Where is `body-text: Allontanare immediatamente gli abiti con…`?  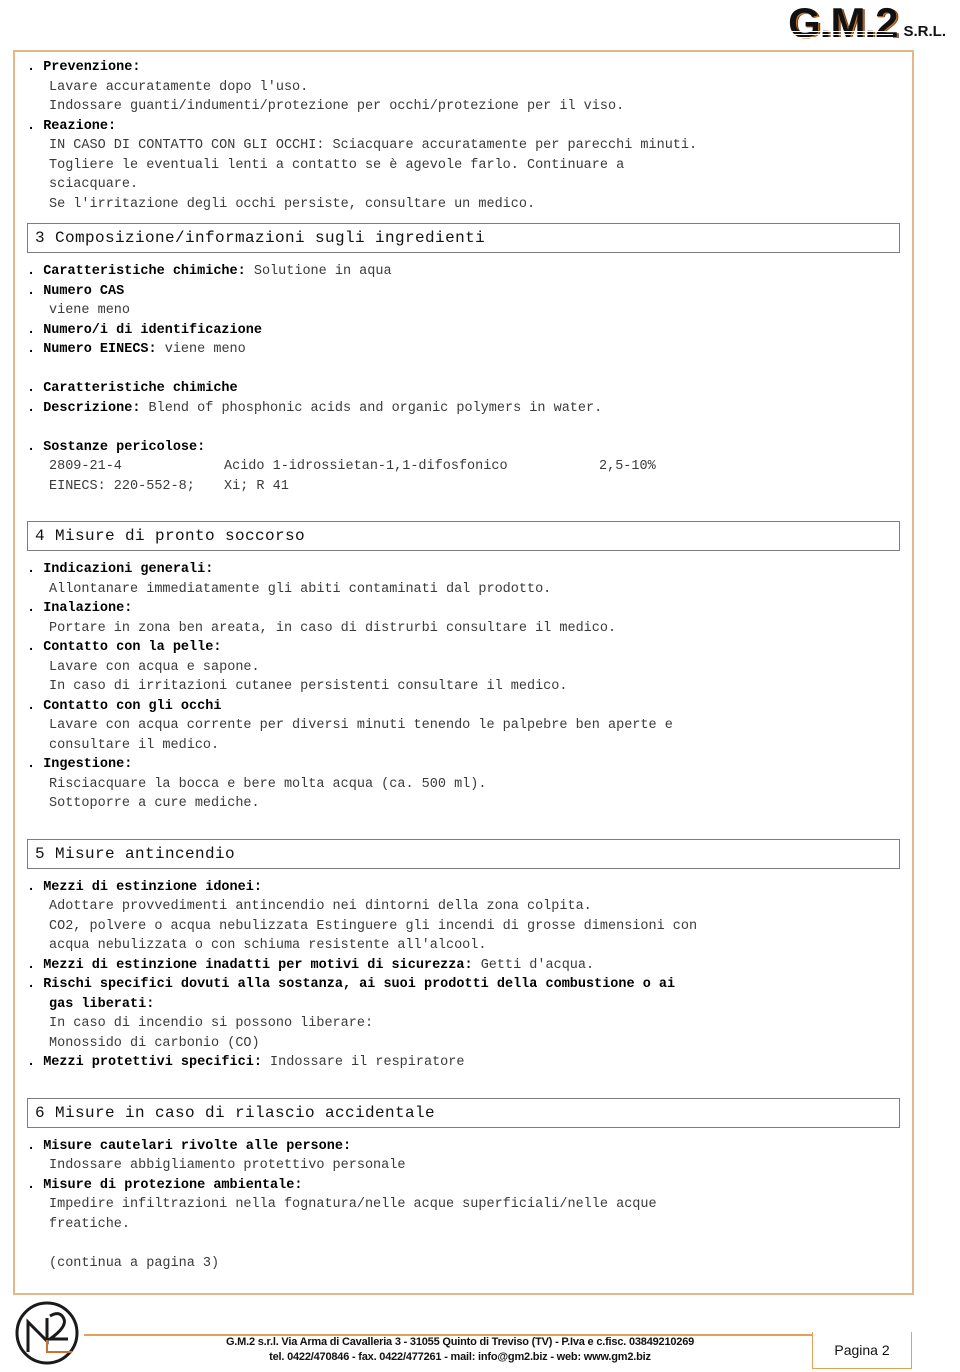 body-text: Allontanare immediatamente gli abiti con… is located at coordinates (300, 589).